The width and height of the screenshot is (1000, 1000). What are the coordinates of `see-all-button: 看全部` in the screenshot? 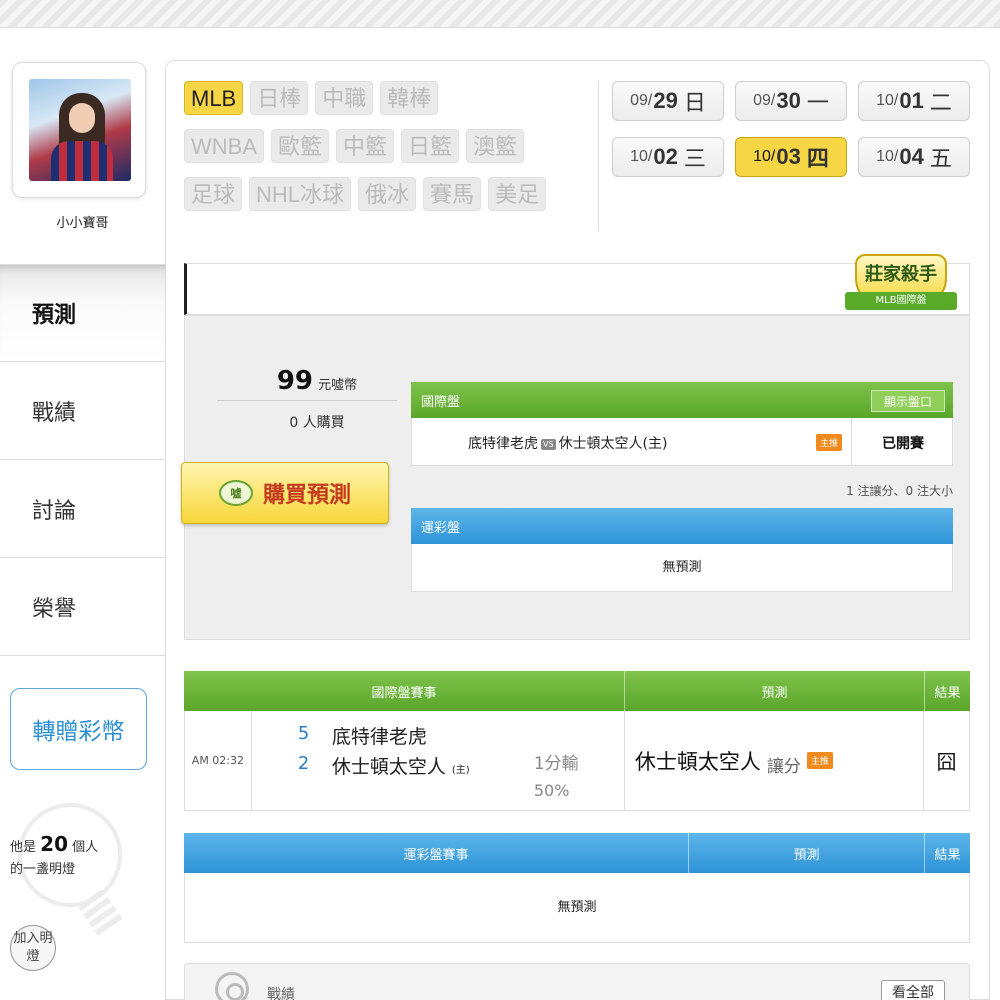 It's located at (913, 990).